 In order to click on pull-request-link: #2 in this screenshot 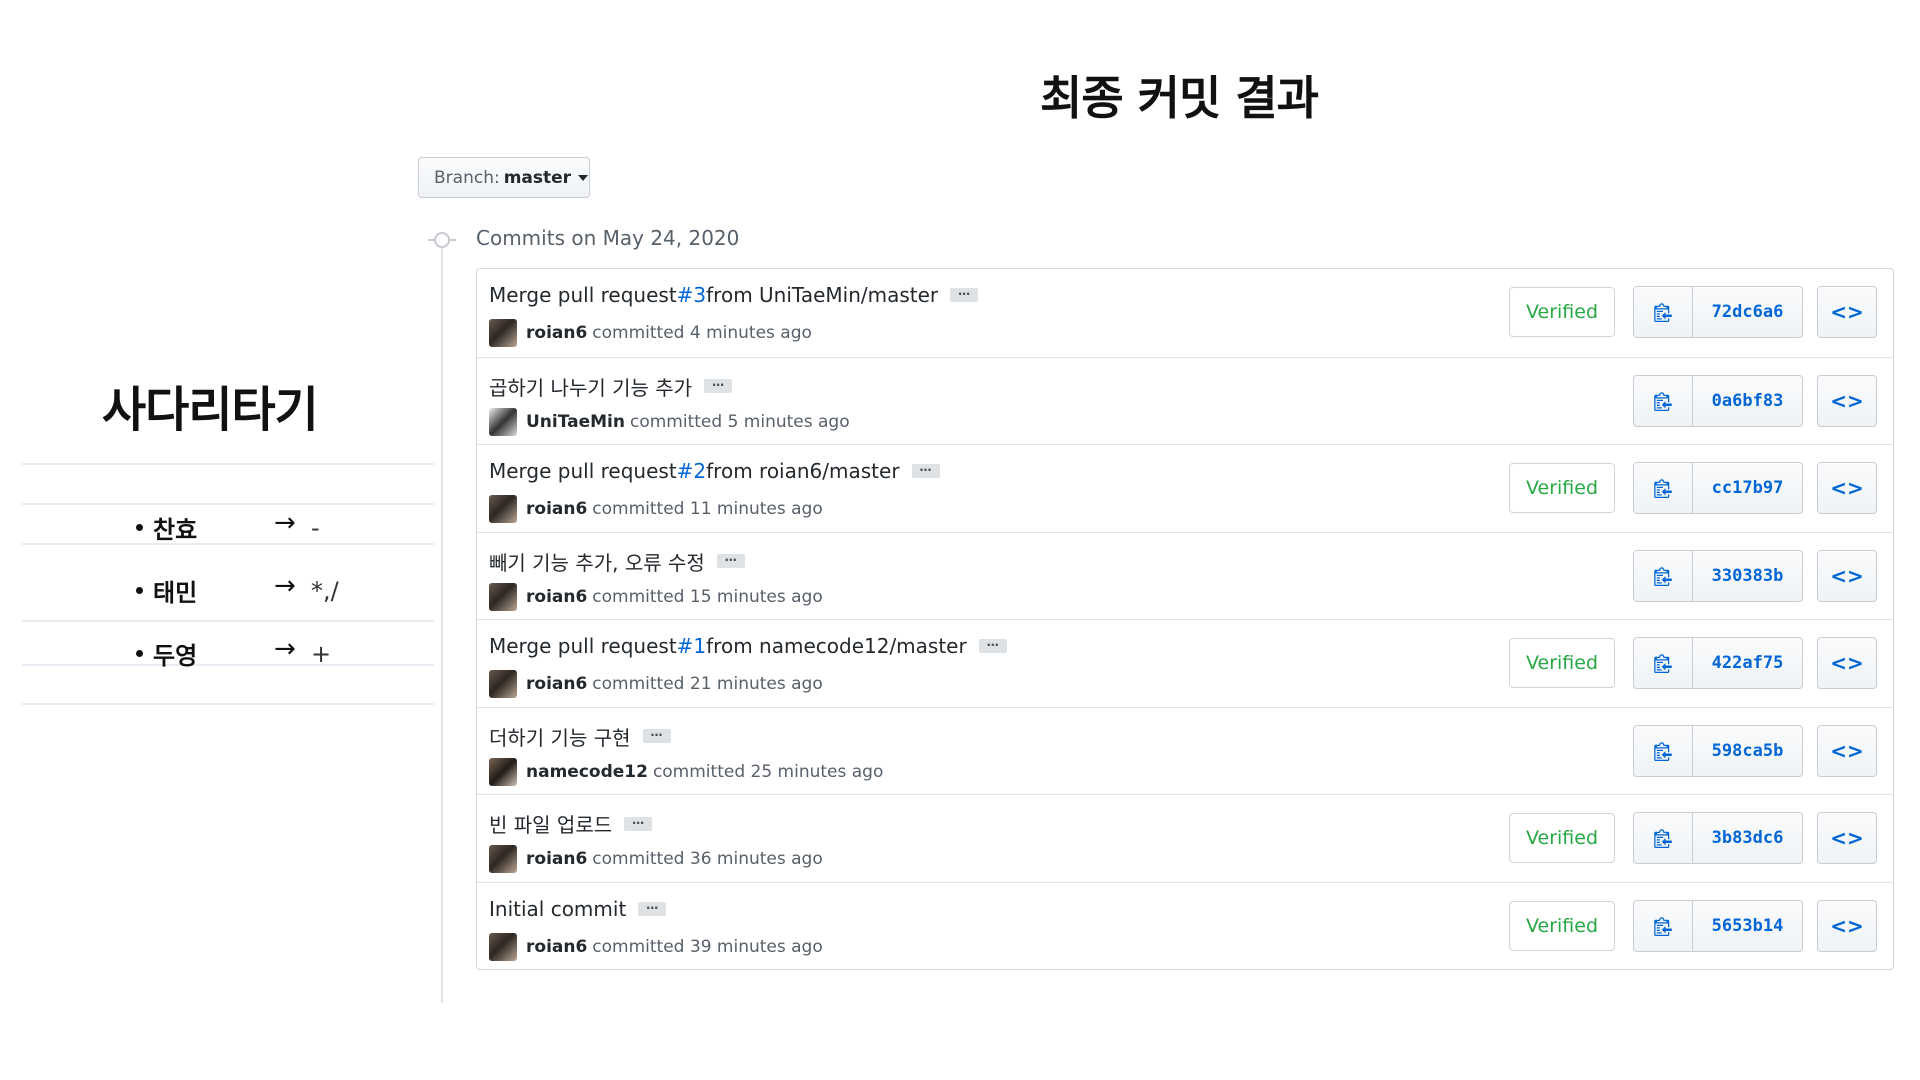, I will do `click(691, 471)`.